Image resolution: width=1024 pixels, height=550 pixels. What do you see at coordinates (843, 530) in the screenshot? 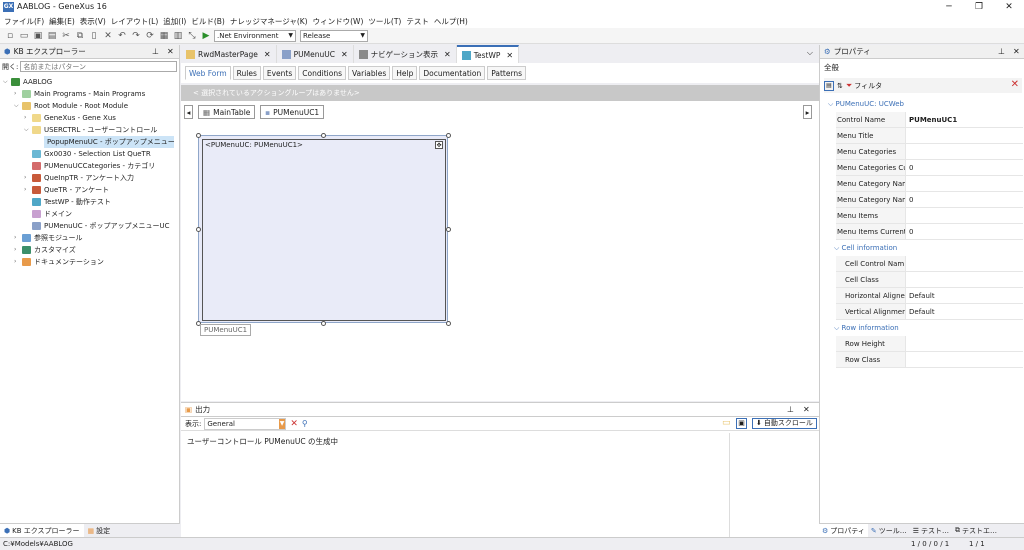
I see `tab-properties: ⚙ プロパティ` at bounding box center [843, 530].